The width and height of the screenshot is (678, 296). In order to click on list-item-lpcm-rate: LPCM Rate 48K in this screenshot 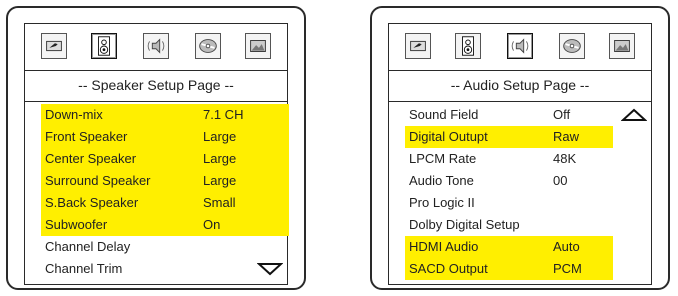, I will do `click(520, 159)`.